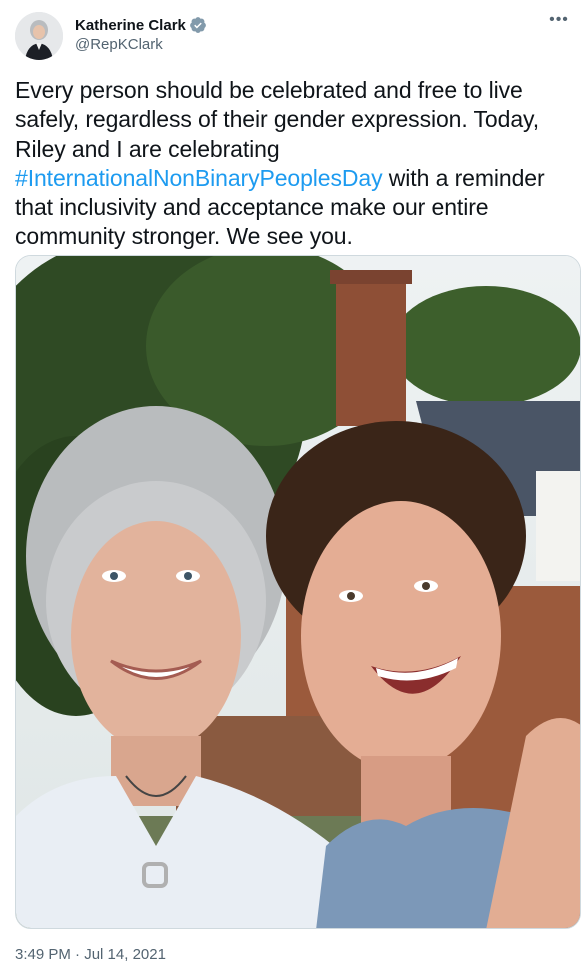 The height and width of the screenshot is (972, 587). Describe the element at coordinates (141, 44) in the screenshot. I see `author-handle: @RepKClark` at that location.